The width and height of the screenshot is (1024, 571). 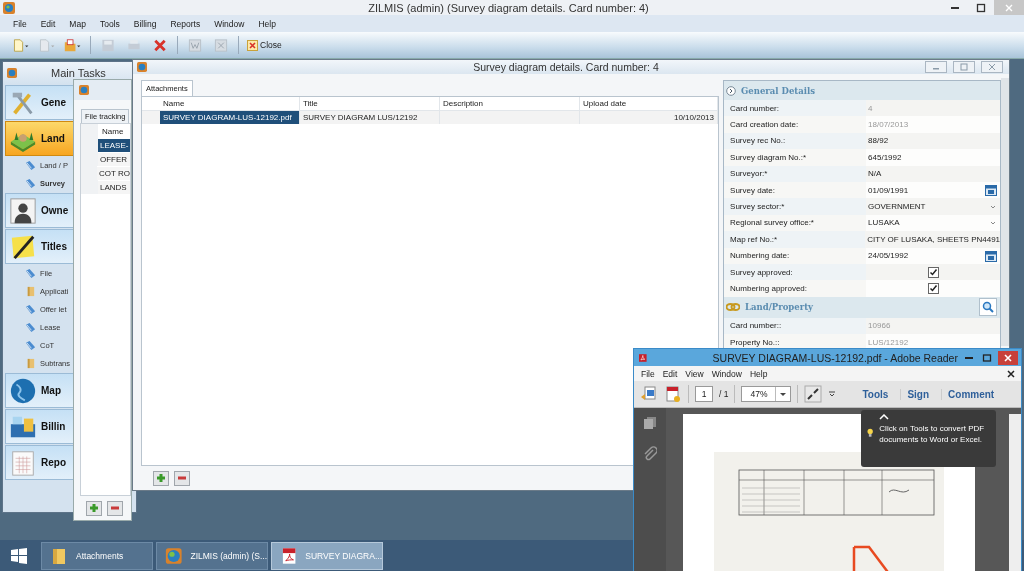 What do you see at coordinates (760, 256) in the screenshot?
I see `field-label: Numbering date:` at bounding box center [760, 256].